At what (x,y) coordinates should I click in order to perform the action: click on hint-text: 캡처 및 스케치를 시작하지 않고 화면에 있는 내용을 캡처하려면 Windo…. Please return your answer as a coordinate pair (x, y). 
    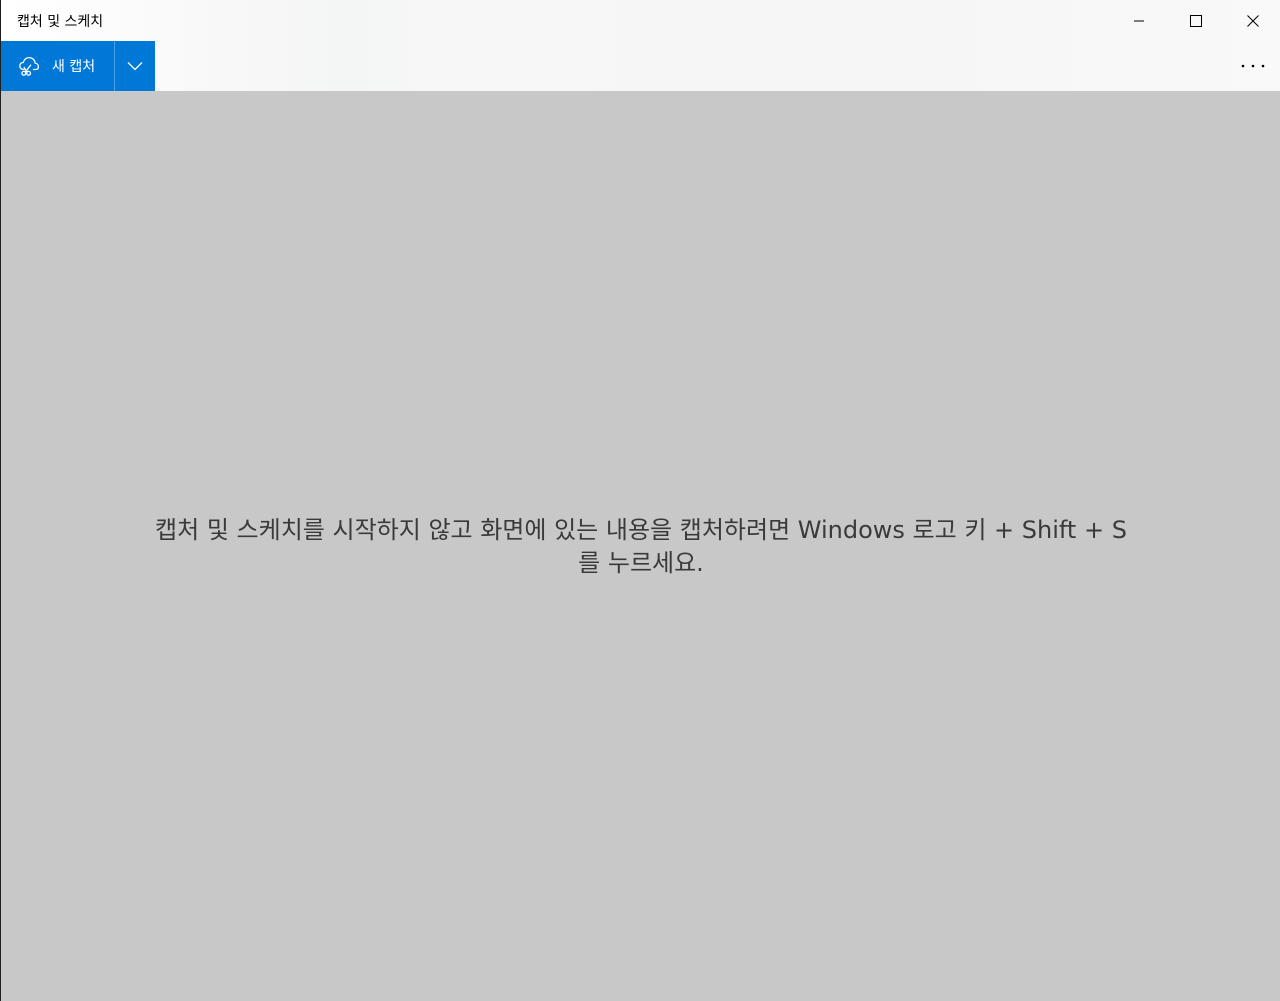
    Looking at the image, I should click on (641, 547).